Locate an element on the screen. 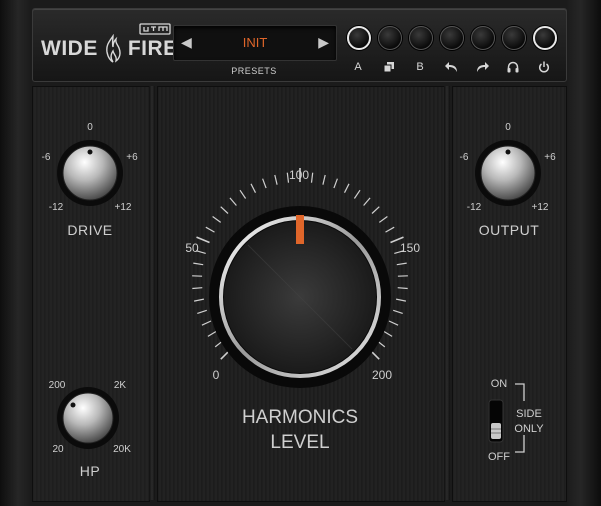  drive-knob is located at coordinates (90, 173).